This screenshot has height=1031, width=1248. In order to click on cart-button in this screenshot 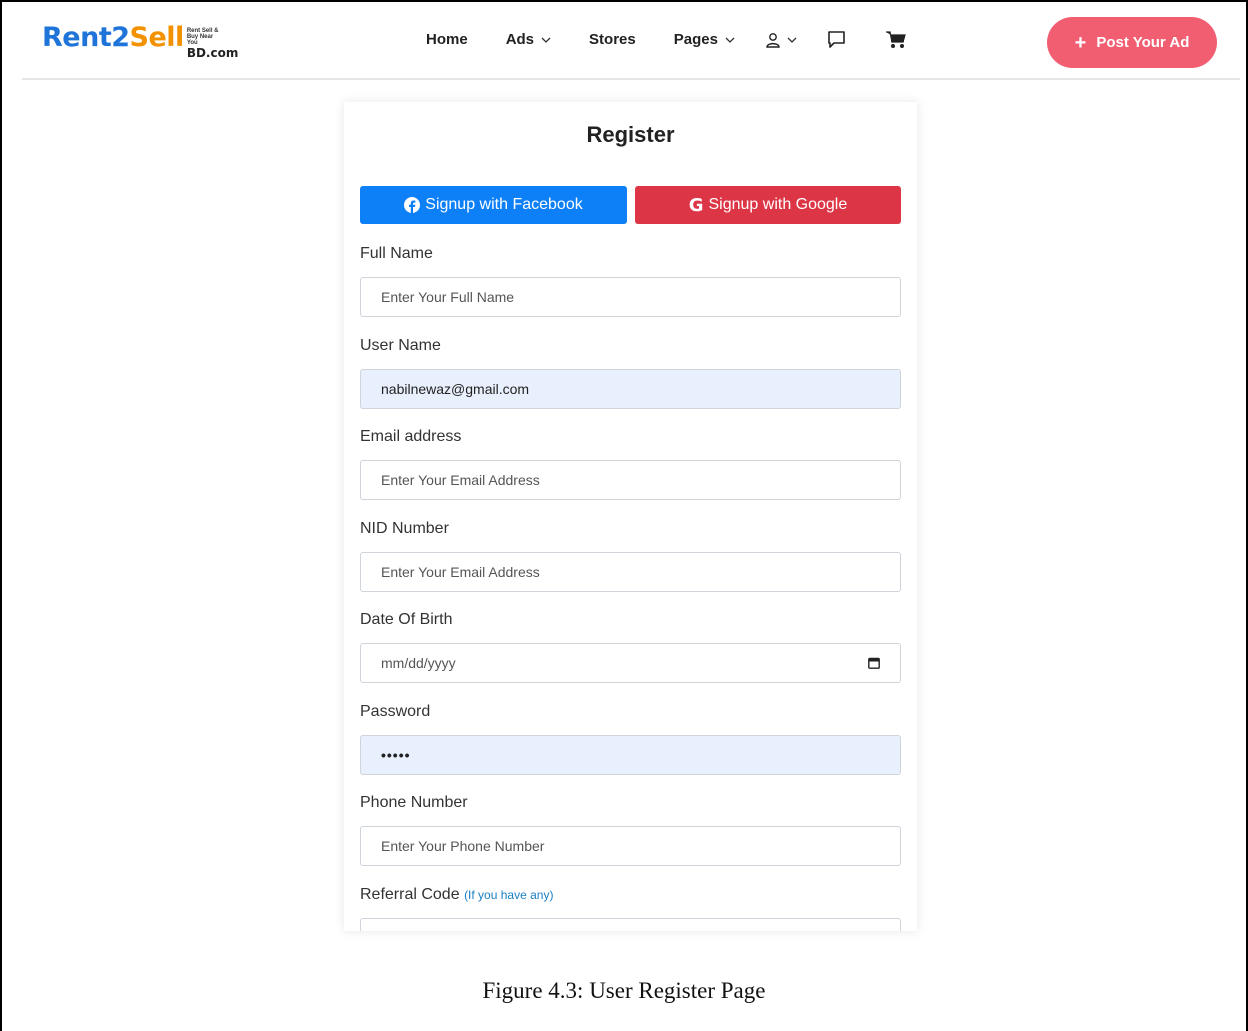, I will do `click(895, 39)`.